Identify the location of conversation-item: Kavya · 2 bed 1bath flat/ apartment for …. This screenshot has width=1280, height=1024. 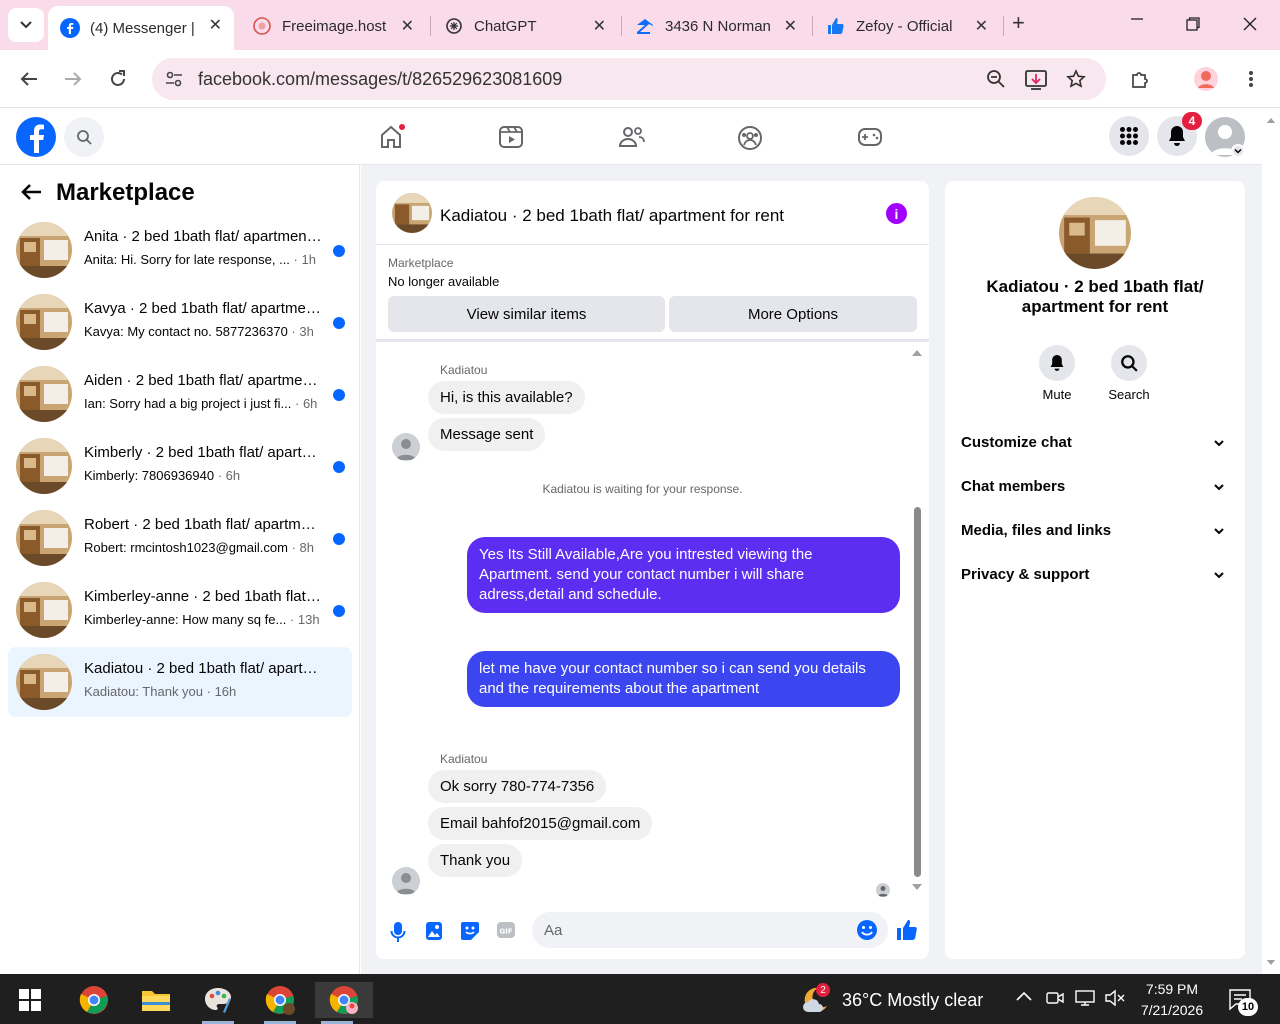
(180, 322).